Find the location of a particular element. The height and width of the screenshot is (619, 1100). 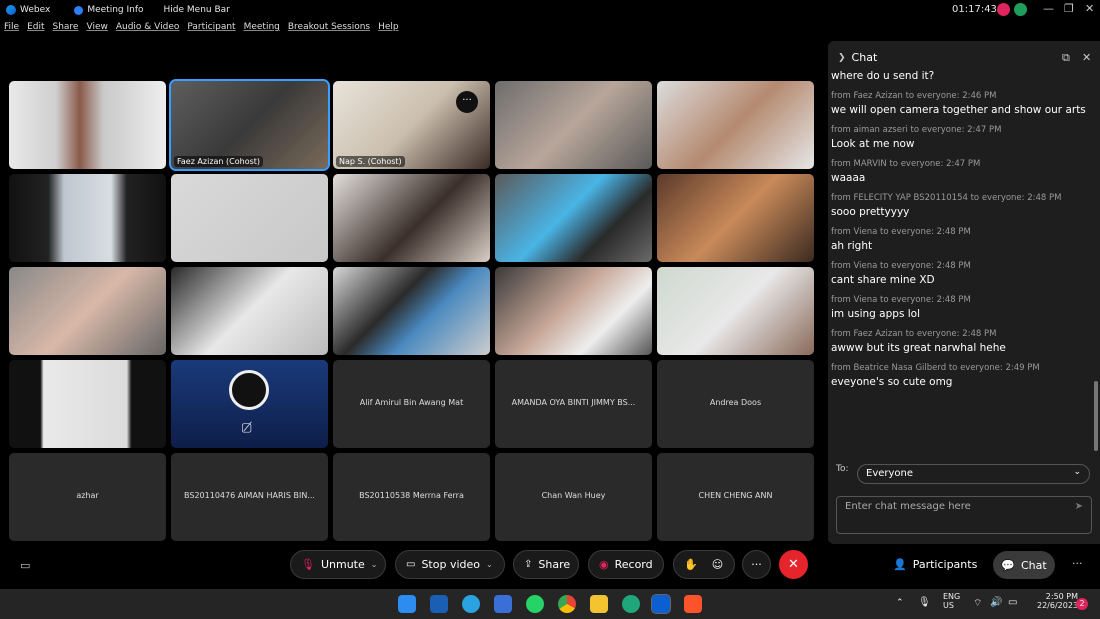

send-icon: ➤ is located at coordinates (1079, 506).